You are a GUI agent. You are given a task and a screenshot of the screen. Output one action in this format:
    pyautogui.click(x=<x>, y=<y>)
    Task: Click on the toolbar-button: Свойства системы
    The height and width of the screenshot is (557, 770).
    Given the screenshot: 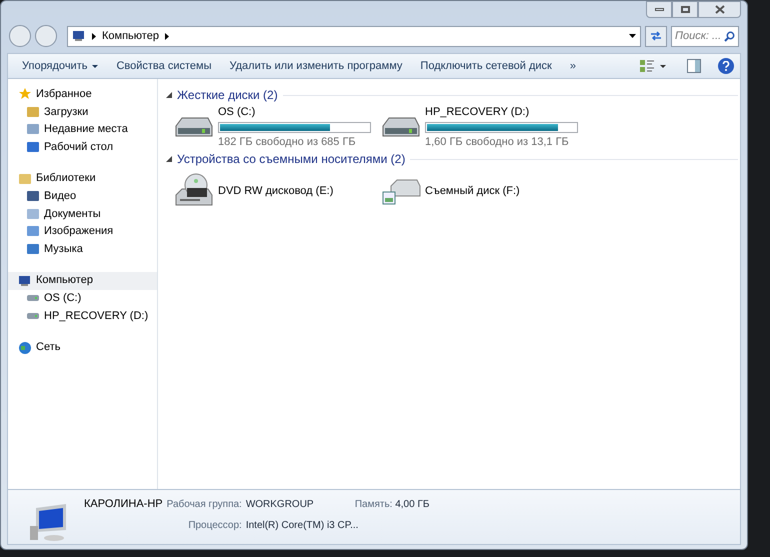 What is the action you would take?
    pyautogui.click(x=164, y=66)
    